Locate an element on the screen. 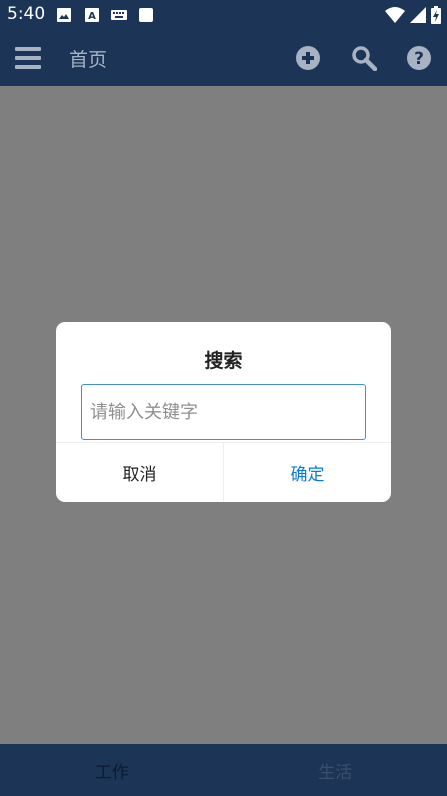 The width and height of the screenshot is (447, 796). page-title: 首页 is located at coordinates (88, 60).